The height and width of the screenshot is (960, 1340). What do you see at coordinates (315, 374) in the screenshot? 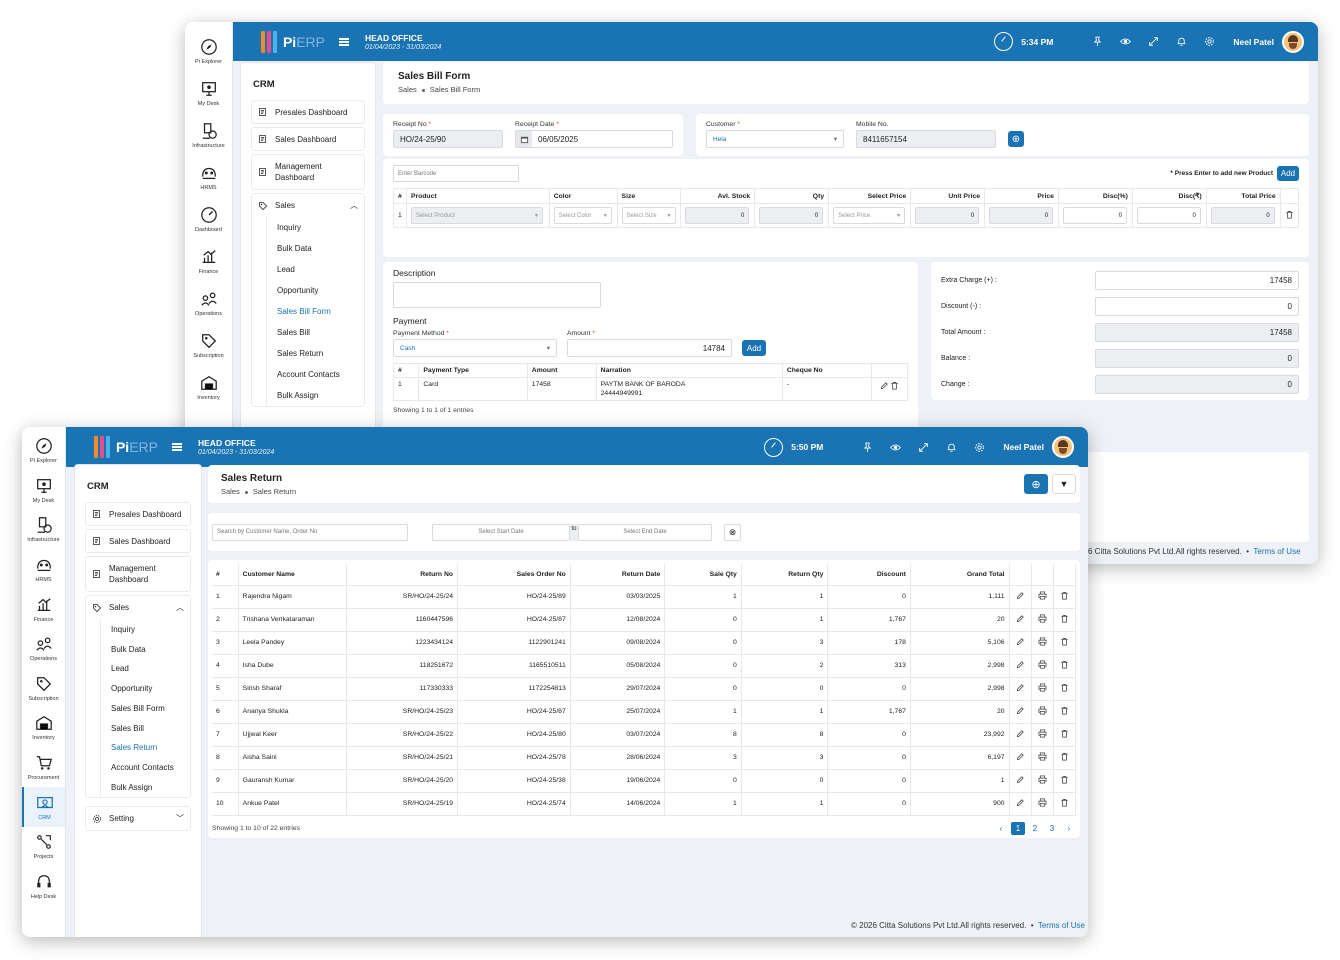
I see `sidebar-item-account-contacts: Account Contacts` at bounding box center [315, 374].